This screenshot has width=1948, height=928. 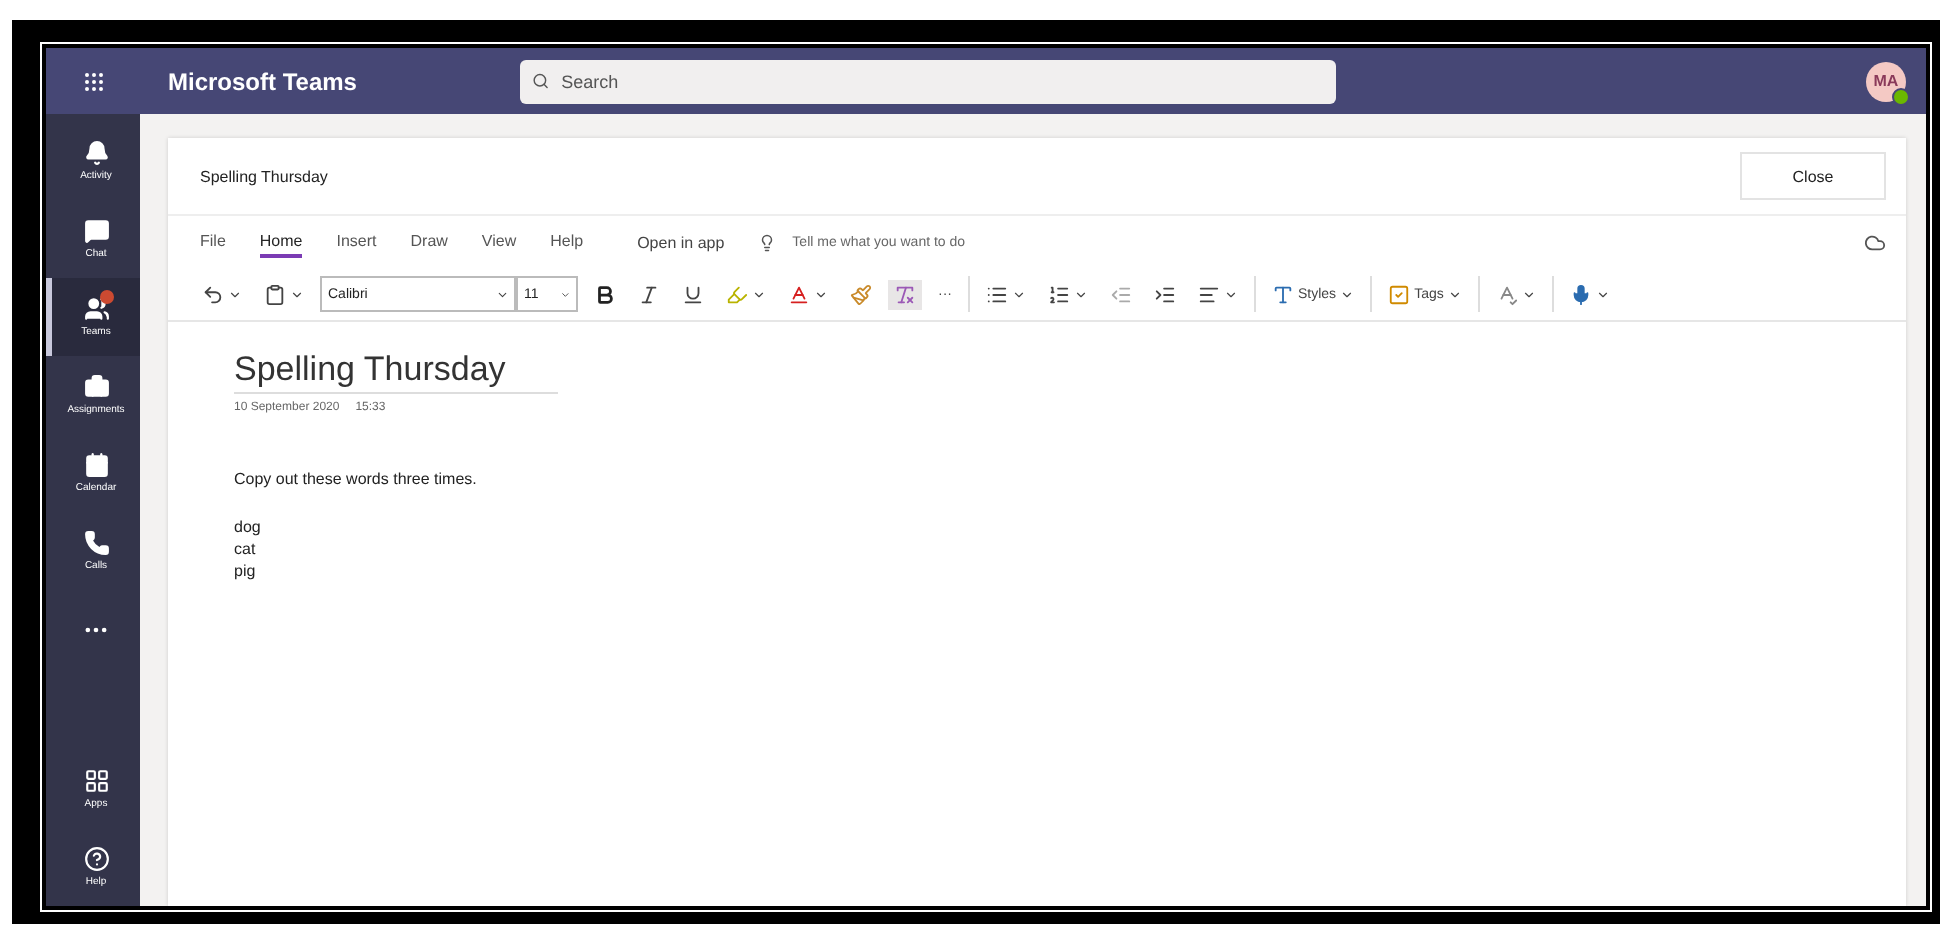 What do you see at coordinates (246, 571) in the screenshot?
I see `spelling-word: pig` at bounding box center [246, 571].